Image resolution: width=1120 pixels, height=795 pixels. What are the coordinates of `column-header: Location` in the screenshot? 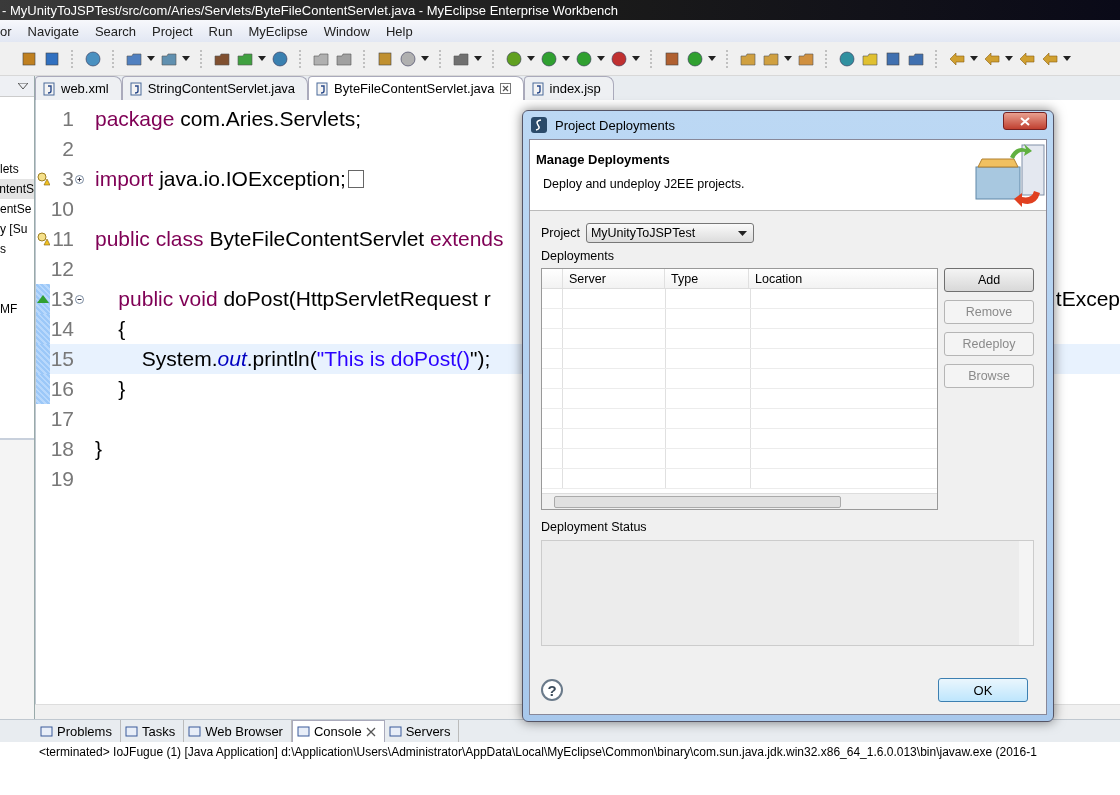 It's located at (843, 278).